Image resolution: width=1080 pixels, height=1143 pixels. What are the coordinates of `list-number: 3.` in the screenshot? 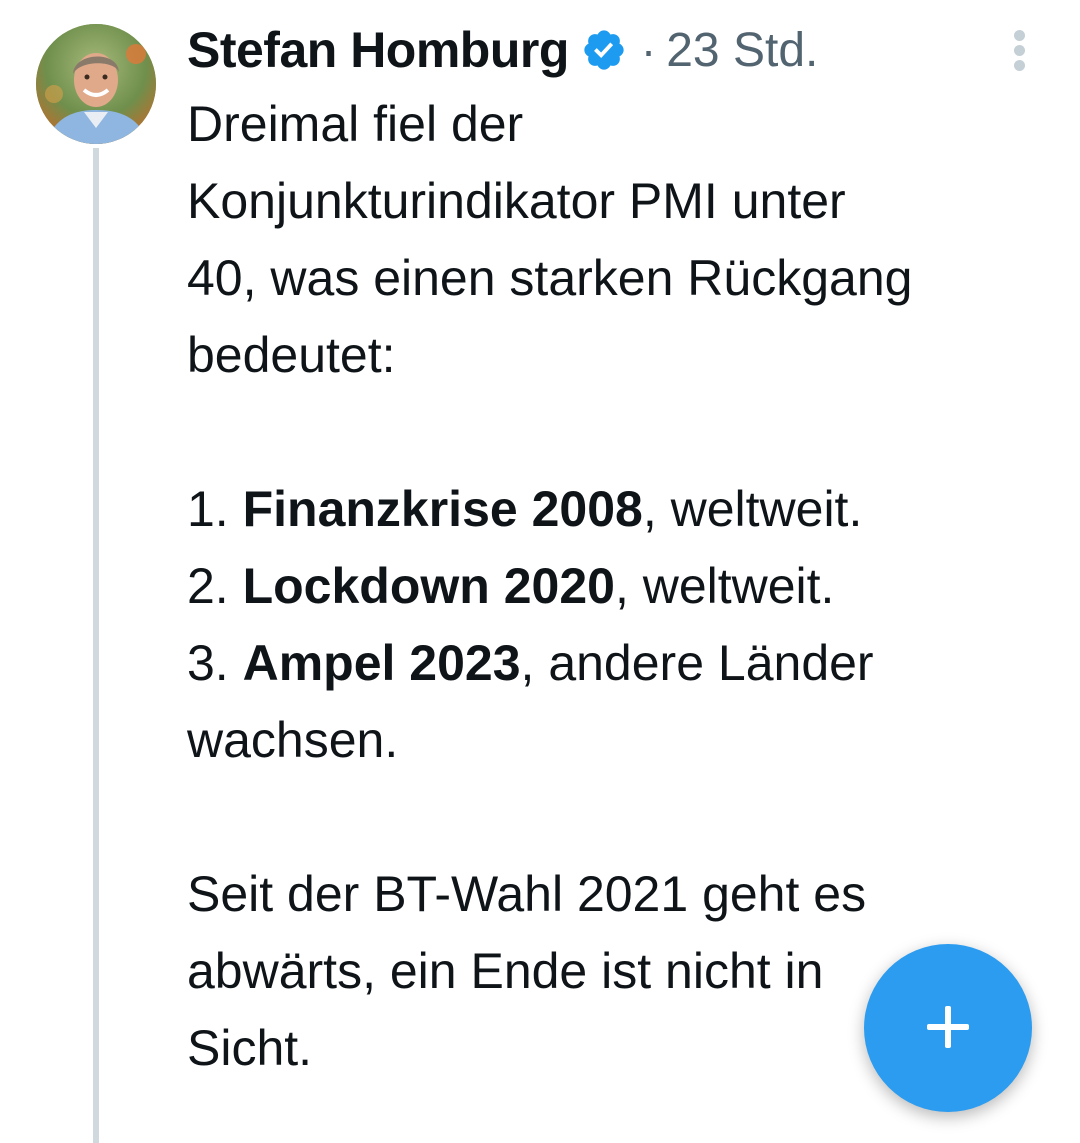 It's located at (215, 663).